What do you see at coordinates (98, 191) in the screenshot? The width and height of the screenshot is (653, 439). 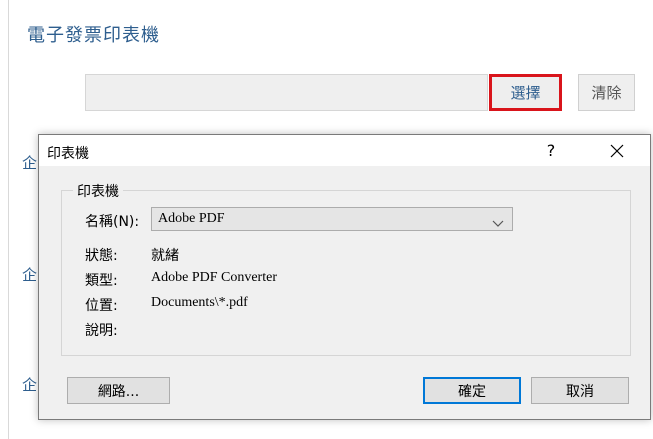 I see `group-label: 印表機` at bounding box center [98, 191].